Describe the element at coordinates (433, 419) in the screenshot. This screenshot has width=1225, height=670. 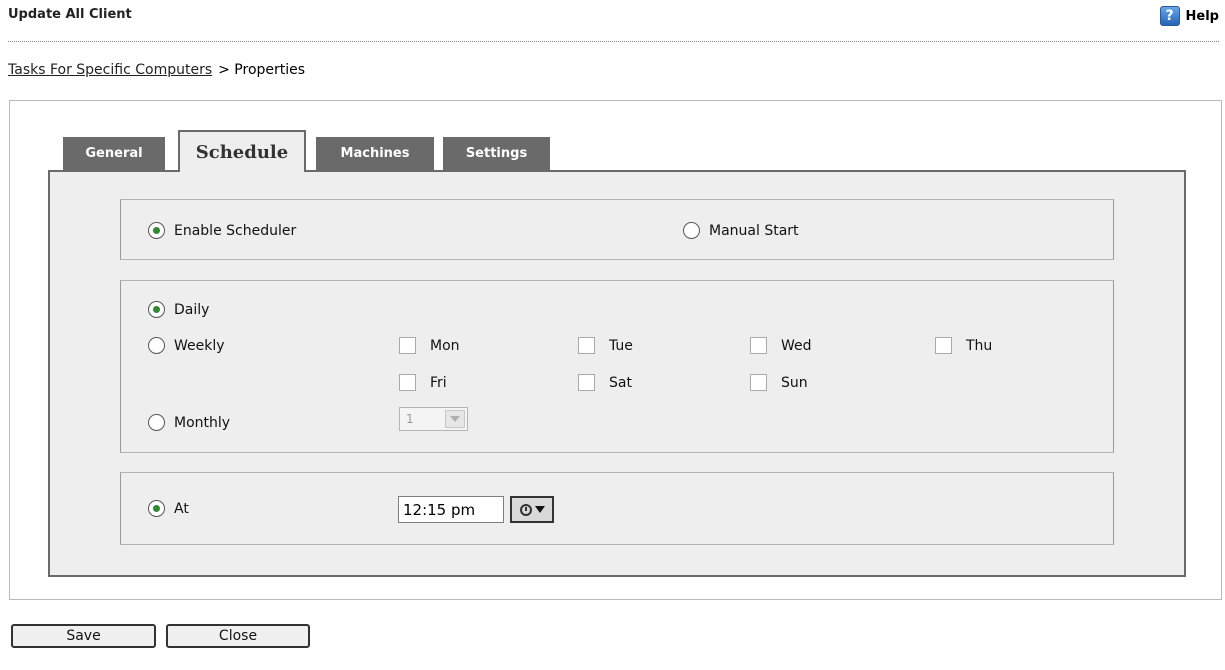
I see `monthly-day-select: 1` at that location.